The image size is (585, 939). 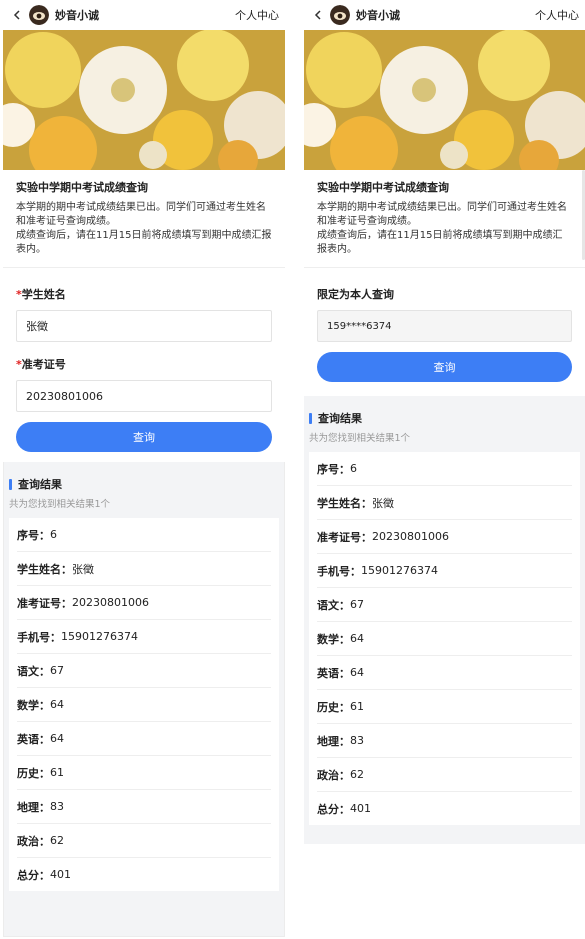 What do you see at coordinates (440, 242) in the screenshot?
I see `intro-text-2: 成绩查询后，请在11月15日前将成绩填写到期中成绩汇报表内。` at bounding box center [440, 242].